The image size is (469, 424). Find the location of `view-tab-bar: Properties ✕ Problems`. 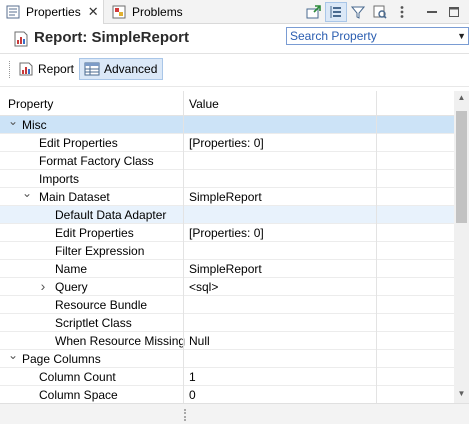

view-tab-bar: Properties ✕ Problems is located at coordinates (234, 12).